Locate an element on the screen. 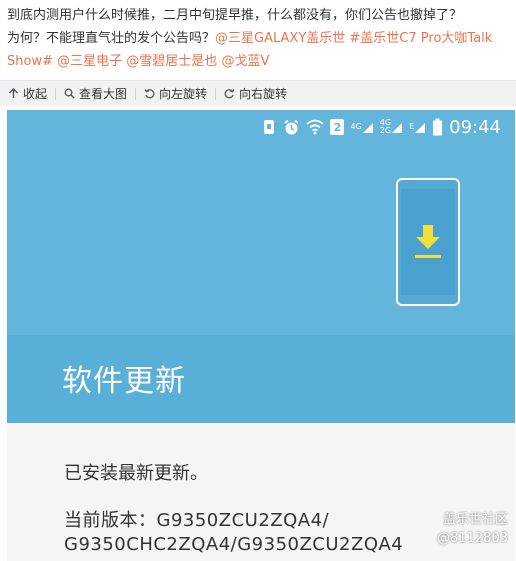  version-line-1: 当前版本：G9350ZCU2ZQA4/ is located at coordinates (197, 520).